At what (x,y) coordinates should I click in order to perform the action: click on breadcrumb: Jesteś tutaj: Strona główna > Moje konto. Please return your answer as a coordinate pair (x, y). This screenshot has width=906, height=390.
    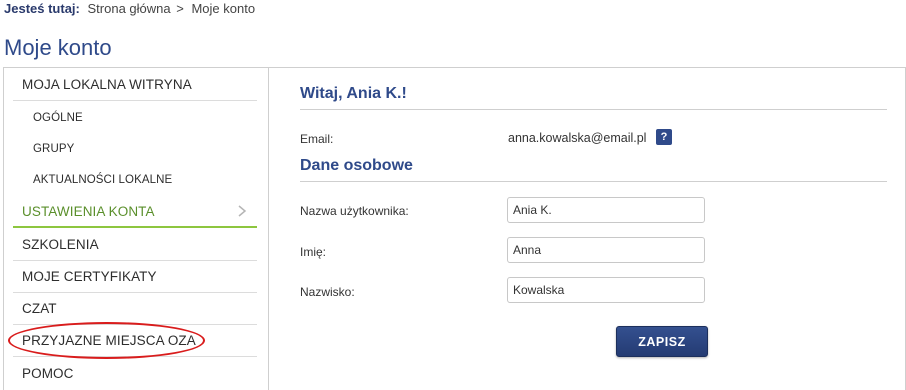
    Looking at the image, I should click on (129, 8).